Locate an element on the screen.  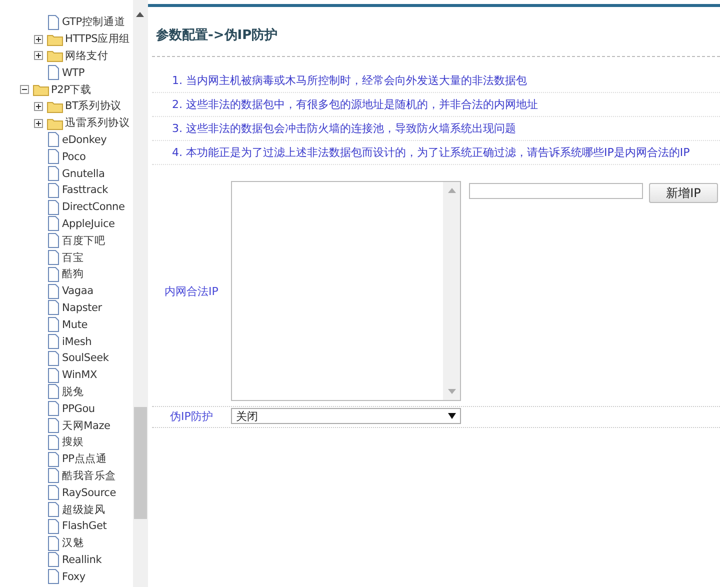
protection-dropdown: 关闭 is located at coordinates (346, 416).